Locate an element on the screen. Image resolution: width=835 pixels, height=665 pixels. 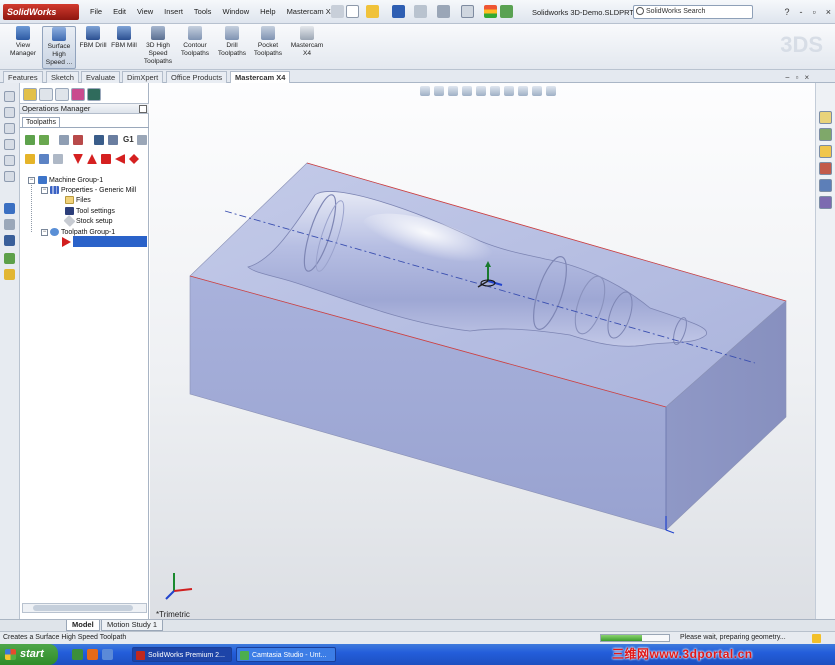
collapse-properties-icon: − is located at coordinates (44, 190).